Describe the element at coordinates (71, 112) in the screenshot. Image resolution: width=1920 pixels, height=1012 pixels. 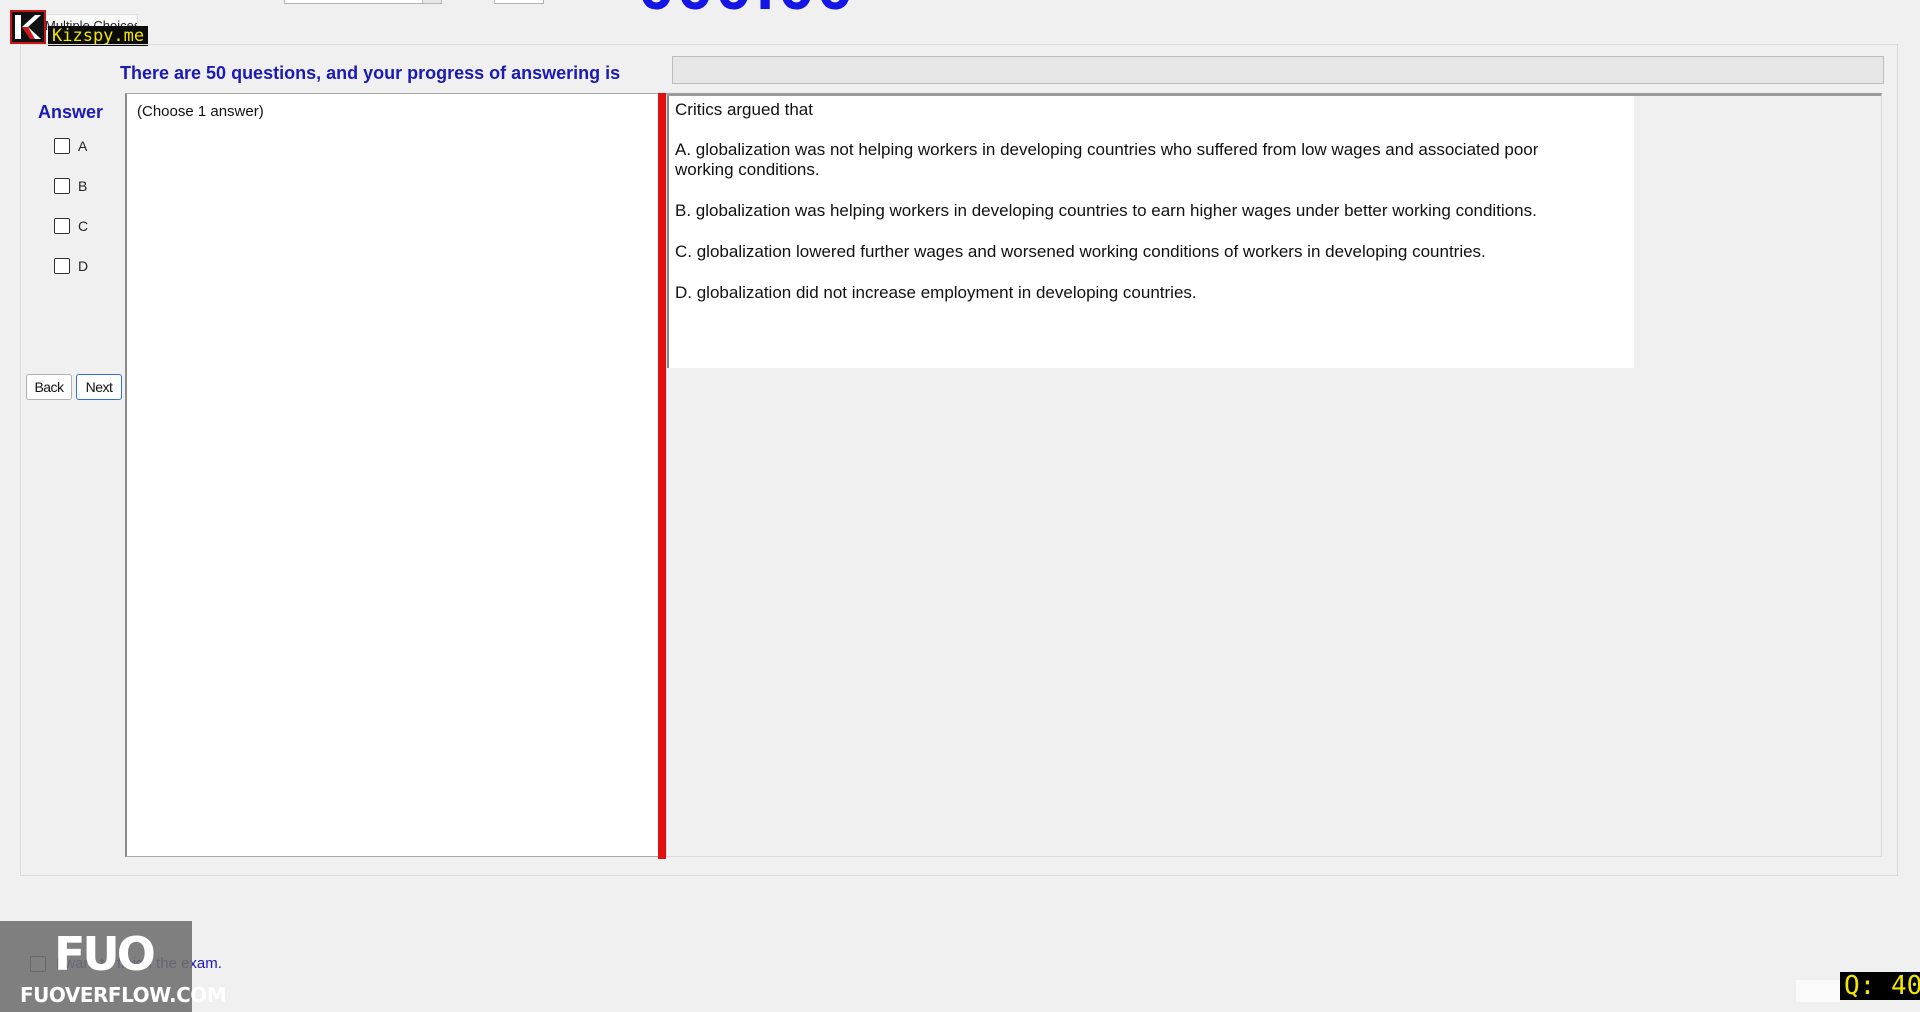
I see `answer-heading: Answer` at that location.